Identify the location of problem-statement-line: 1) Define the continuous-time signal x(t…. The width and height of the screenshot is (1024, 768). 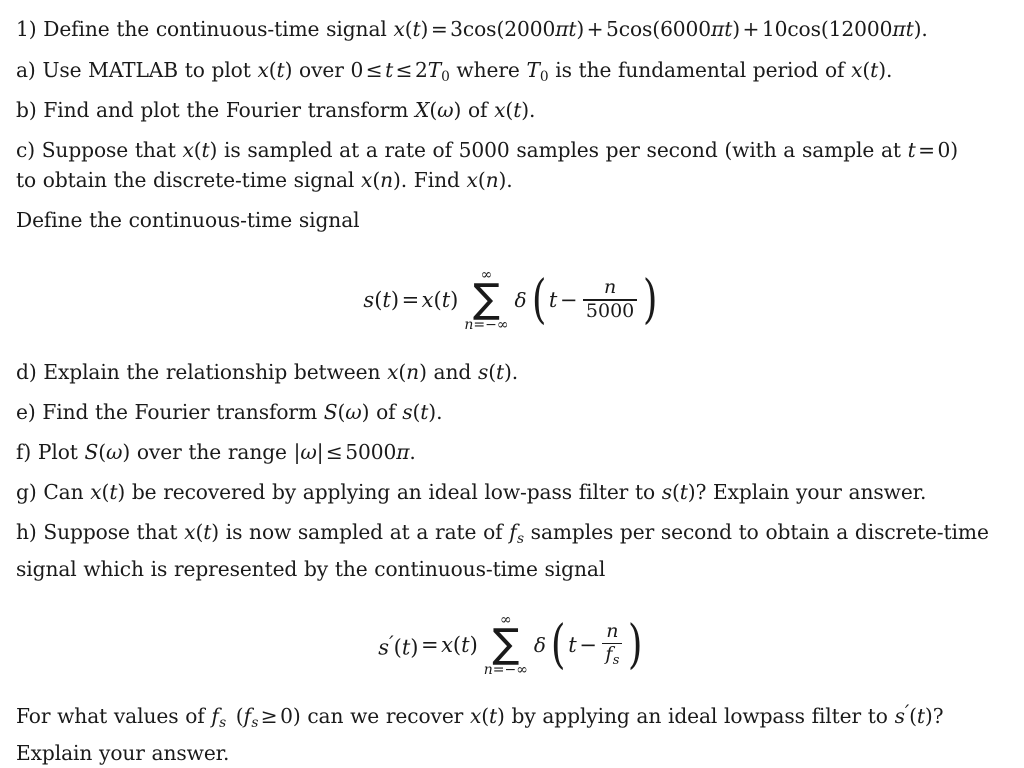
(512, 29).